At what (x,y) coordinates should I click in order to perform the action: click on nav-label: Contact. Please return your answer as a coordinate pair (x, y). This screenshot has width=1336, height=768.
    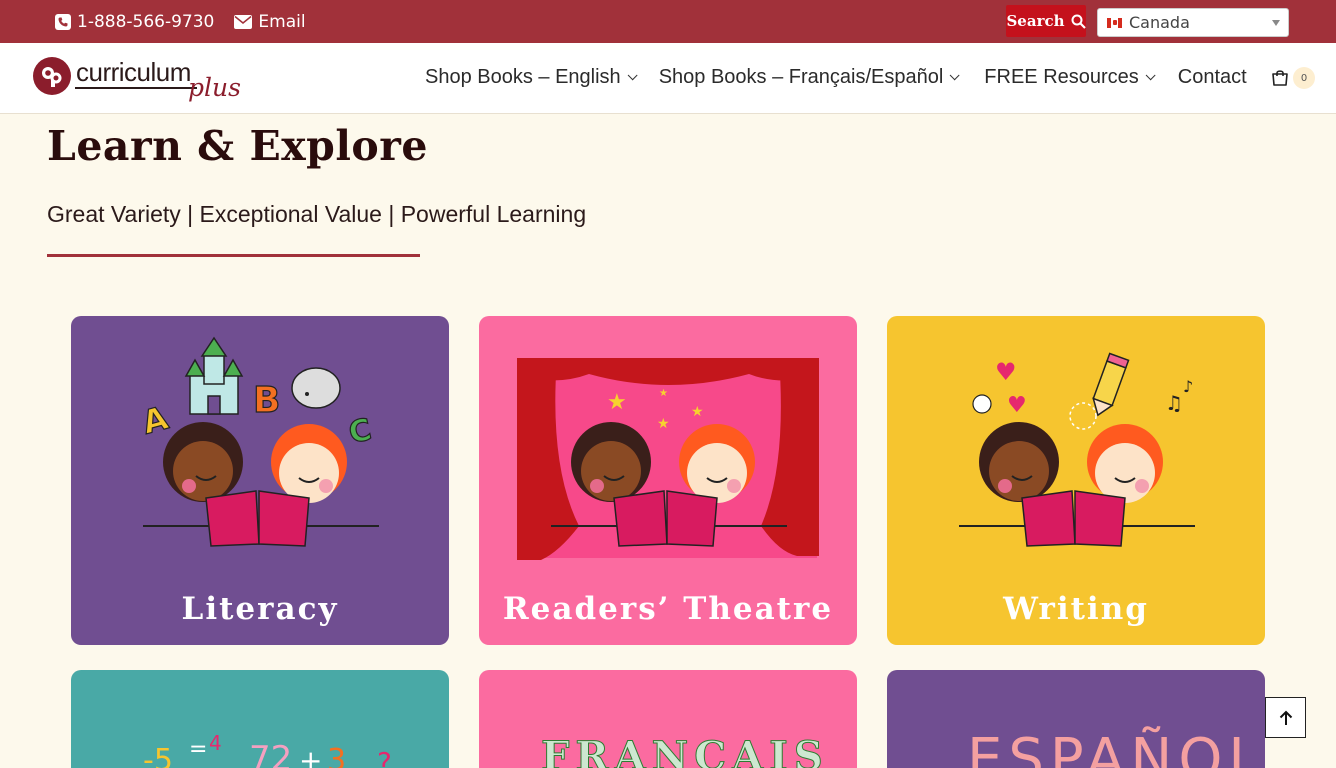
    Looking at the image, I should click on (1212, 77).